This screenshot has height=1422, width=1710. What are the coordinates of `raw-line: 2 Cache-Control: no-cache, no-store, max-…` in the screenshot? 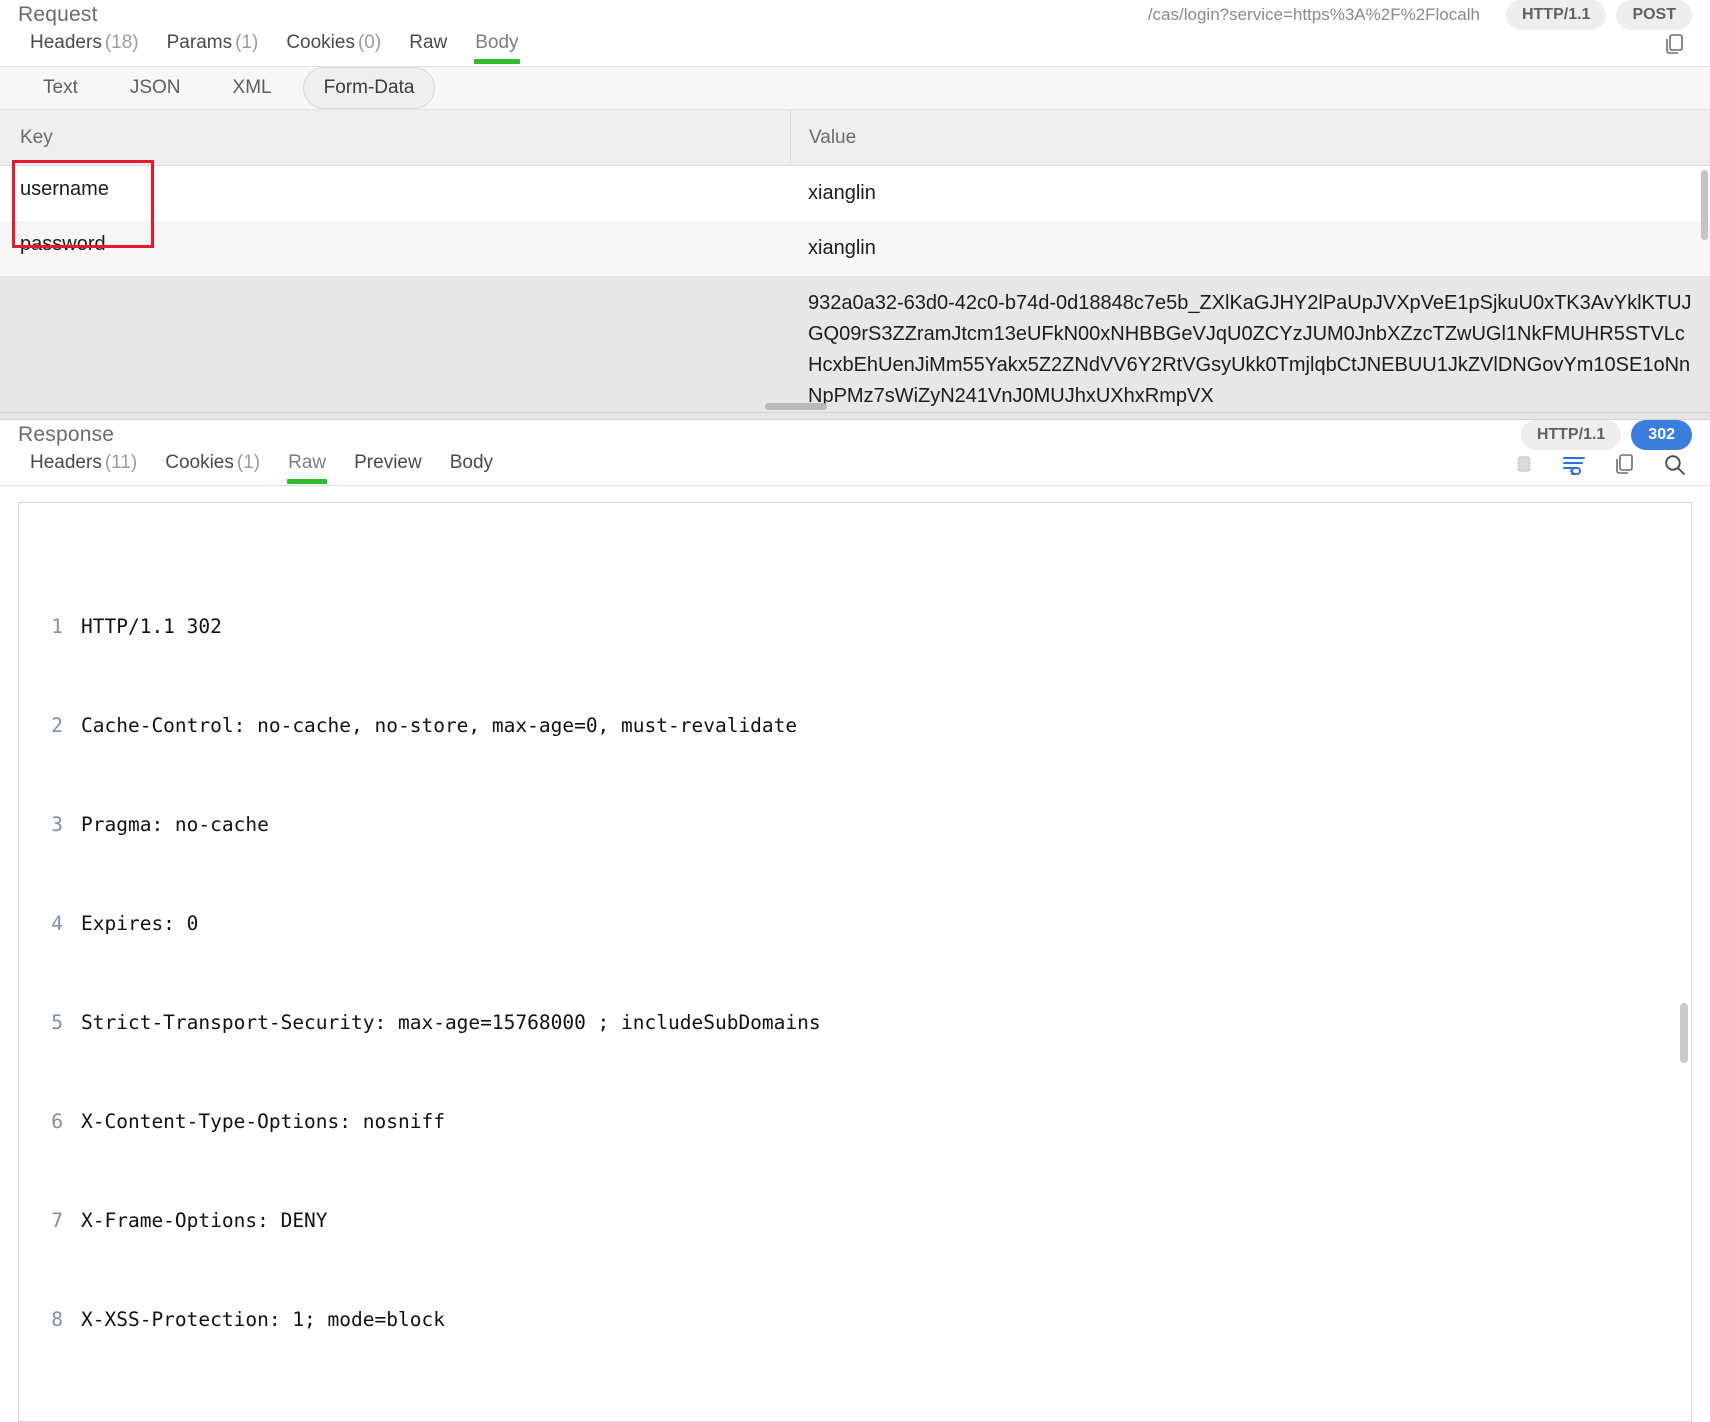 It's located at (855, 725).